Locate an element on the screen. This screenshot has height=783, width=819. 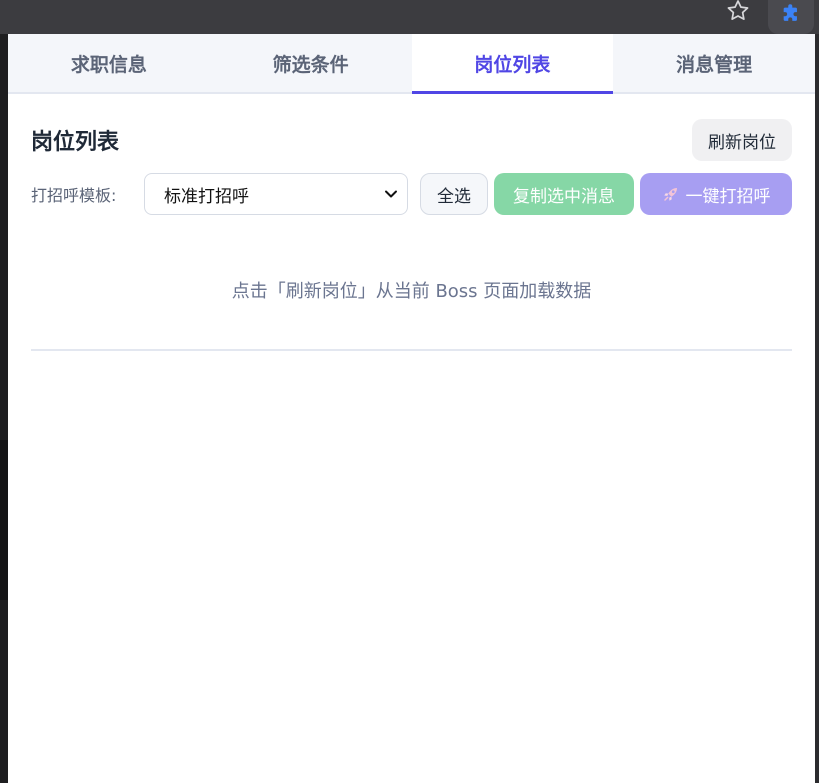
copy-selected-button: 复制选中消息 is located at coordinates (564, 194).